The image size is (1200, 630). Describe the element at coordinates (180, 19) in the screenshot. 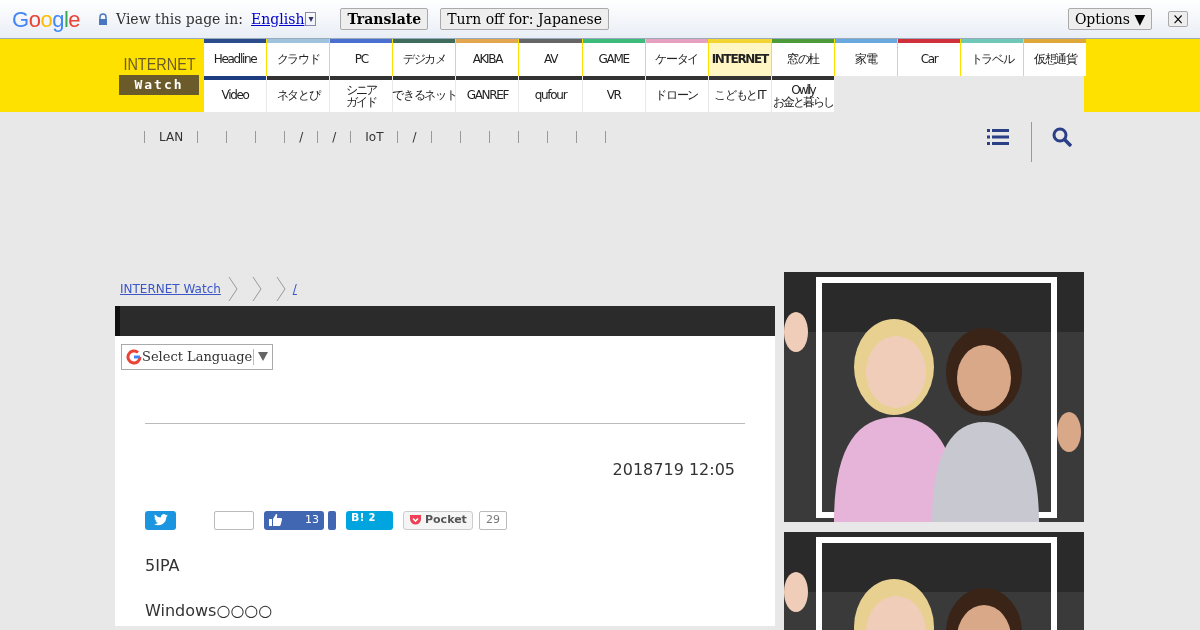

I see `translate-prompt: View this page in:` at that location.